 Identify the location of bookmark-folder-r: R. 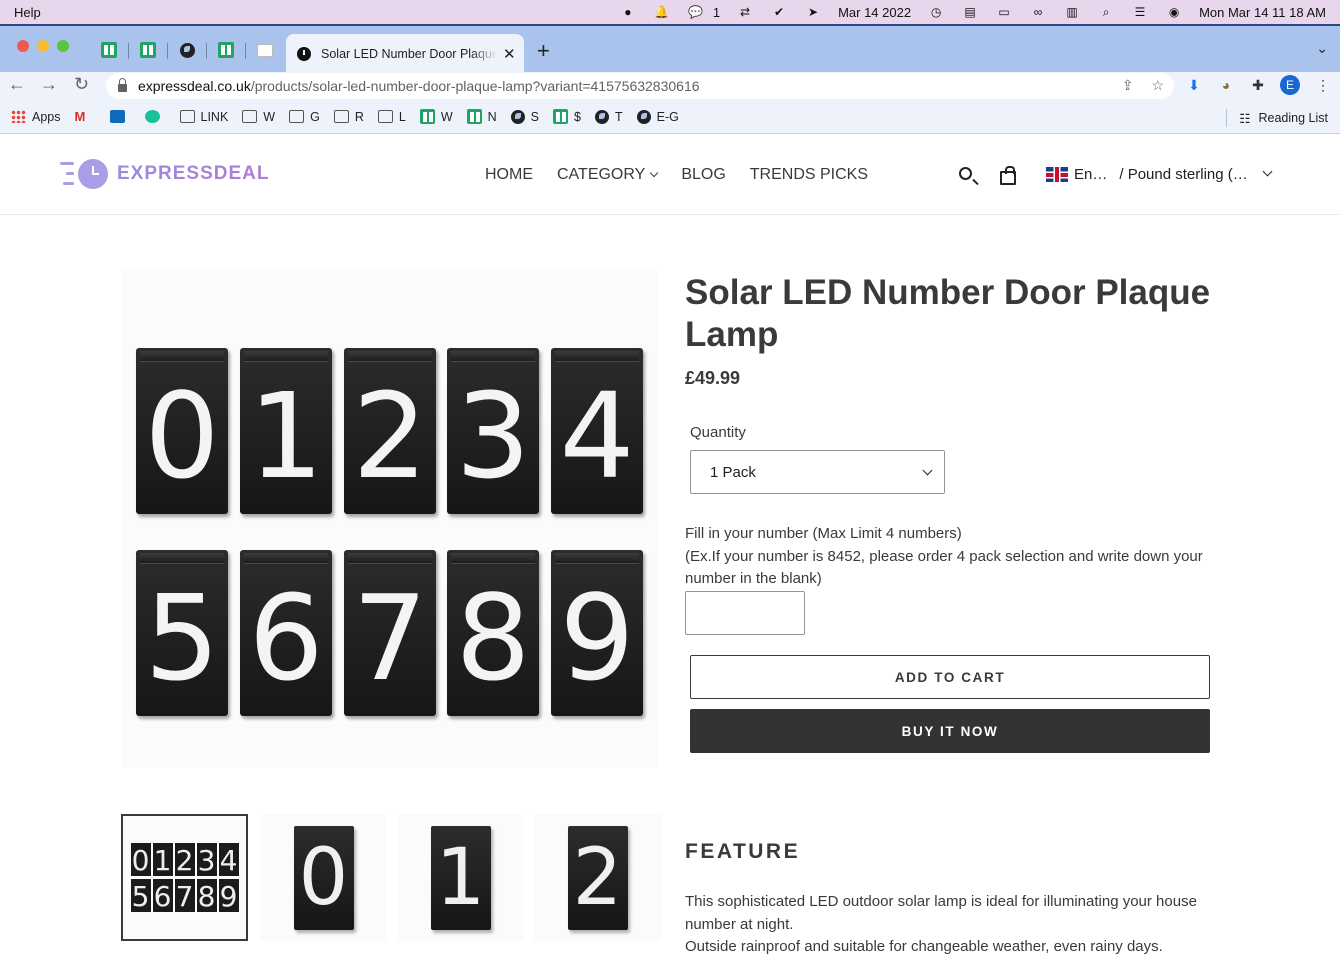
(348, 117).